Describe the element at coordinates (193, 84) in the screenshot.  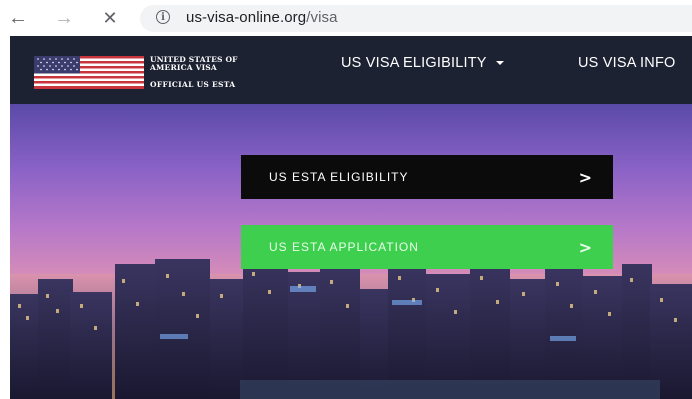
I see `brand-subtitle: OFFICIAL US ESTA` at that location.